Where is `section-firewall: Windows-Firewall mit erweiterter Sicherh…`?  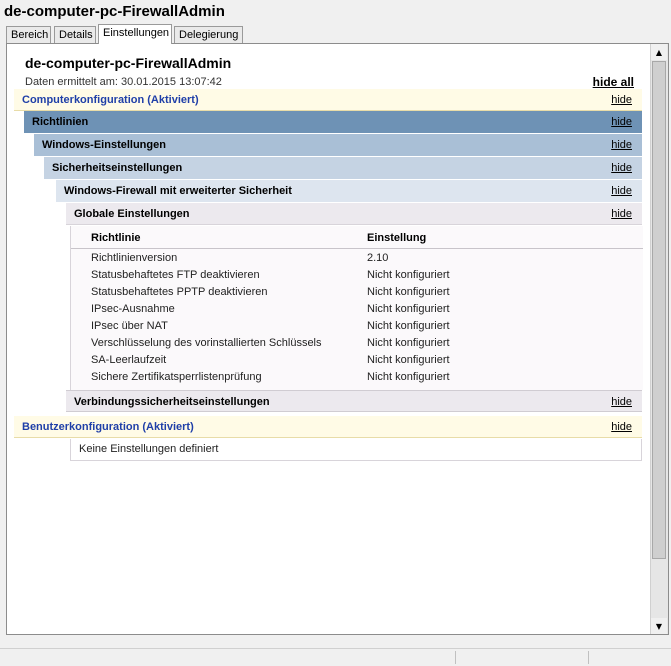 section-firewall: Windows-Firewall mit erweiterter Sicherh… is located at coordinates (349, 191).